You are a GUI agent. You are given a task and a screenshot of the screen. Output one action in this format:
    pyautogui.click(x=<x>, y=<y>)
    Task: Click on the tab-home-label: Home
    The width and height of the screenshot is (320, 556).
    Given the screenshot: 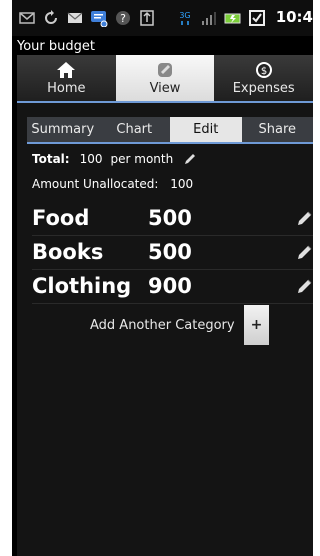 What is the action you would take?
    pyautogui.click(x=66, y=88)
    